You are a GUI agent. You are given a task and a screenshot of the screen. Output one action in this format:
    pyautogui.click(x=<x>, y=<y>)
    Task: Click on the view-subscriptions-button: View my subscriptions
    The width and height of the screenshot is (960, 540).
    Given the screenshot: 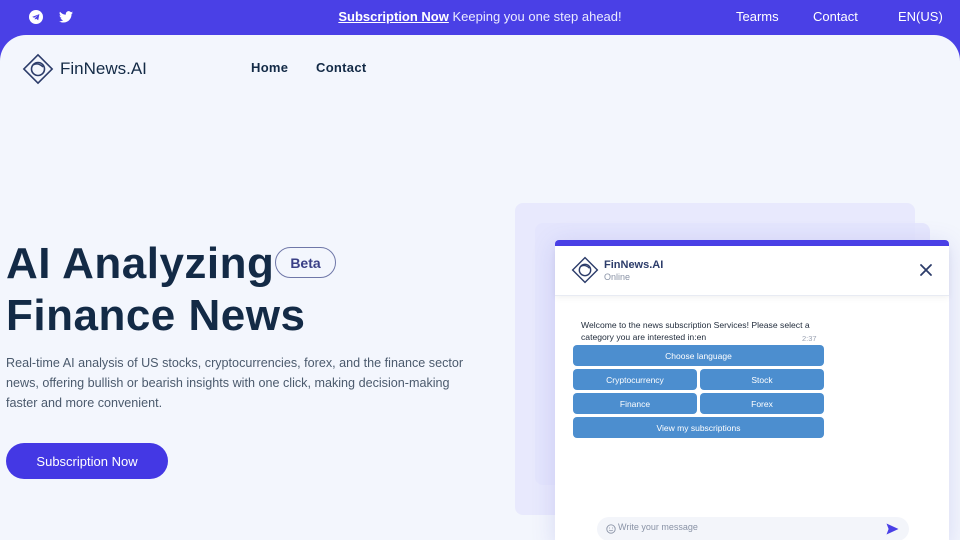 What is the action you would take?
    pyautogui.click(x=698, y=427)
    